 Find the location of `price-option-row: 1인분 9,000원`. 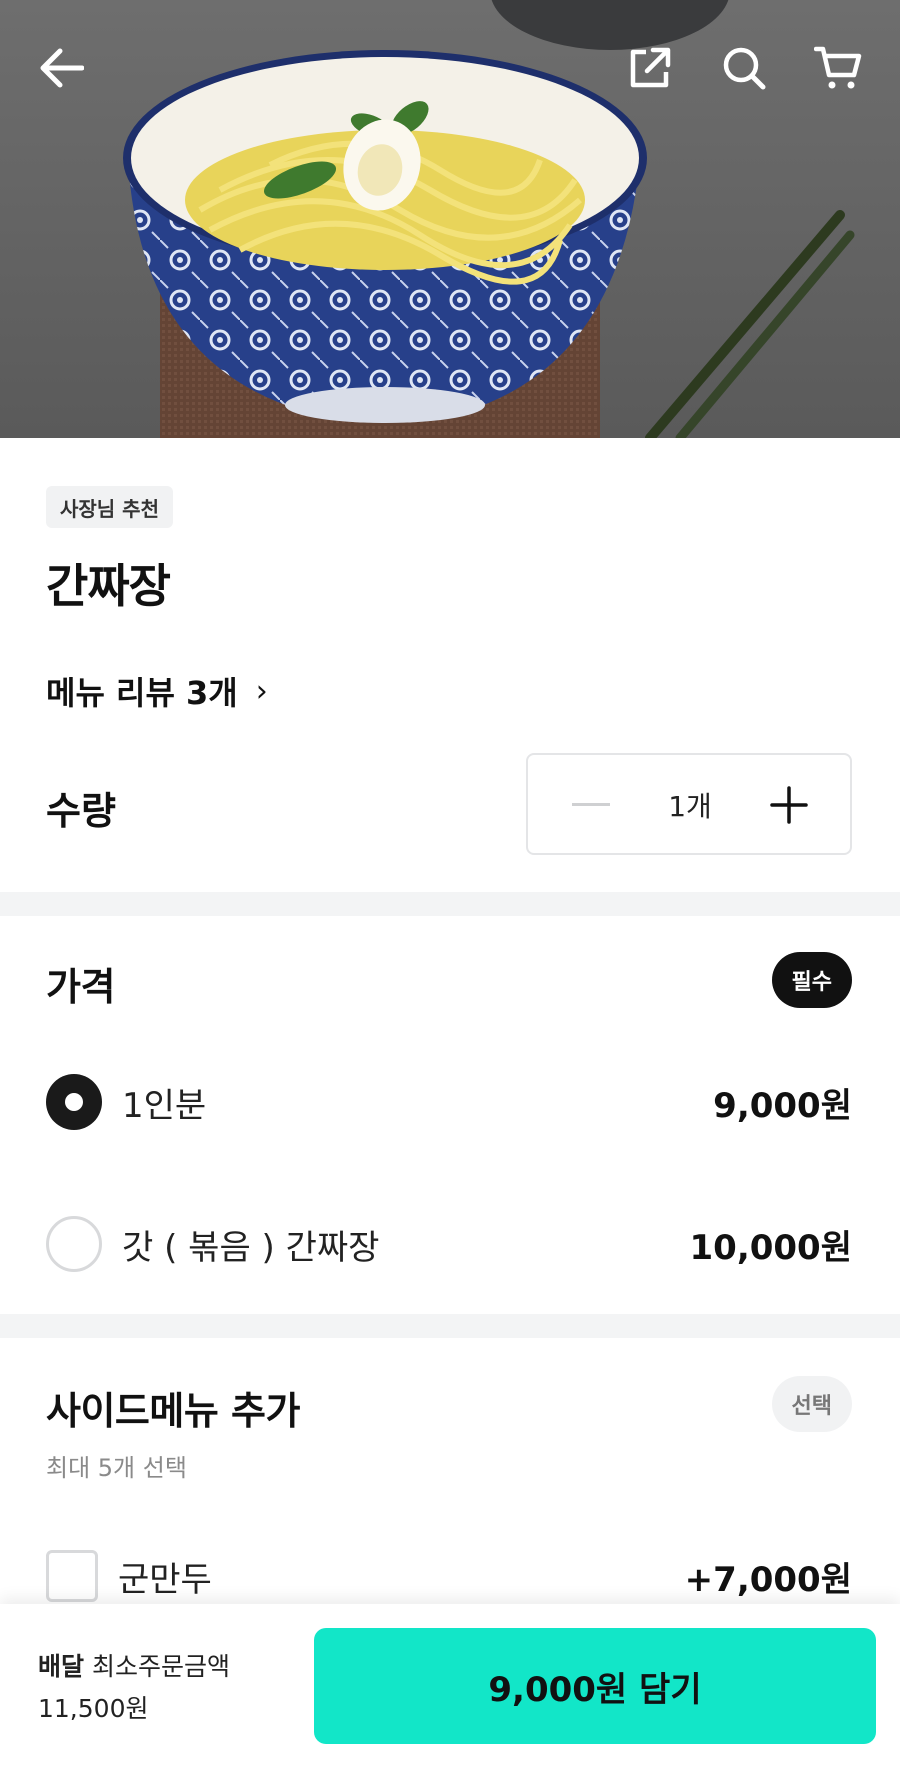

price-option-row: 1인분 9,000원 is located at coordinates (449, 1102).